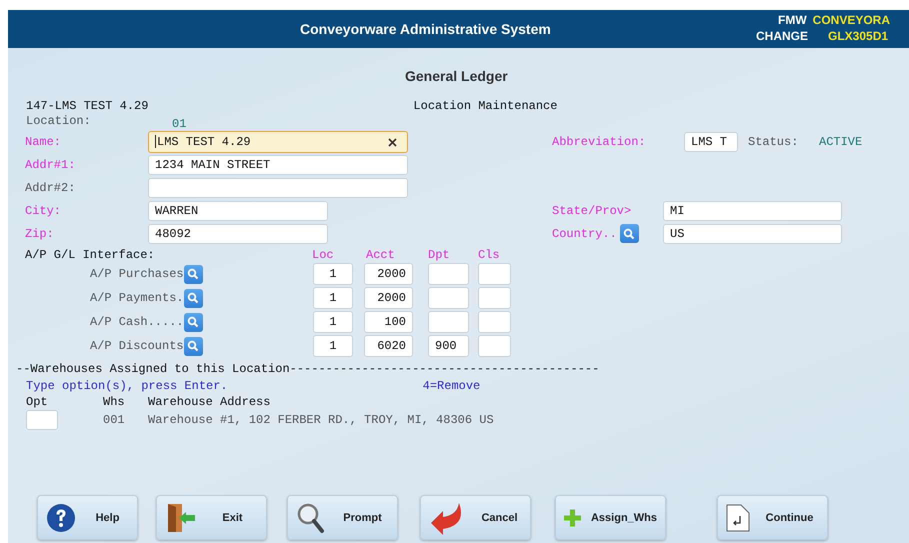 The height and width of the screenshot is (543, 909). Describe the element at coordinates (50, 165) in the screenshot. I see `field-label: Addr#1:` at that location.